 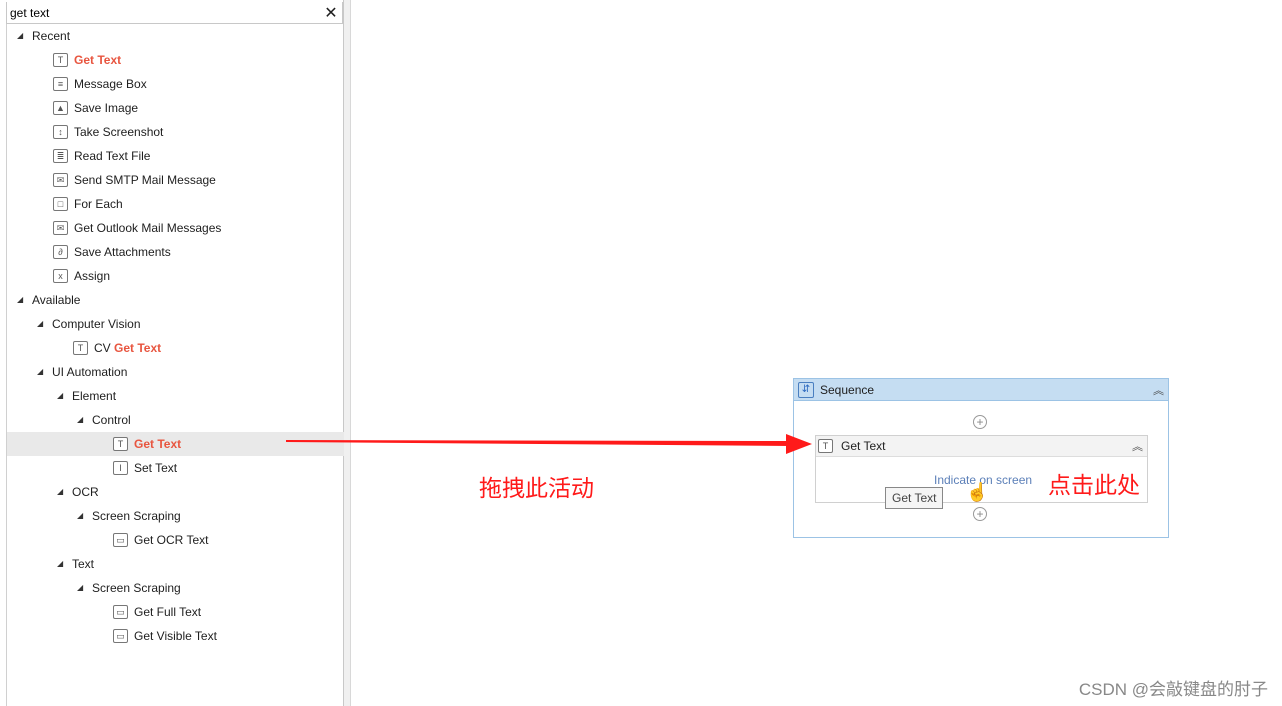 I want to click on tree-item-label: Save Image, so click(x=106, y=108).